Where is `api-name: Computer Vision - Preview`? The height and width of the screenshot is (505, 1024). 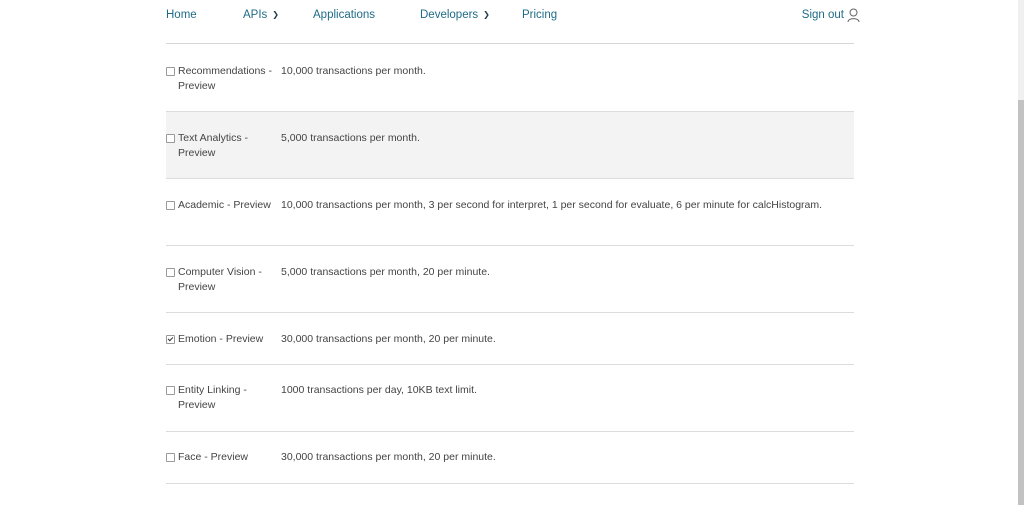
api-name: Computer Vision - Preview is located at coordinates (220, 279).